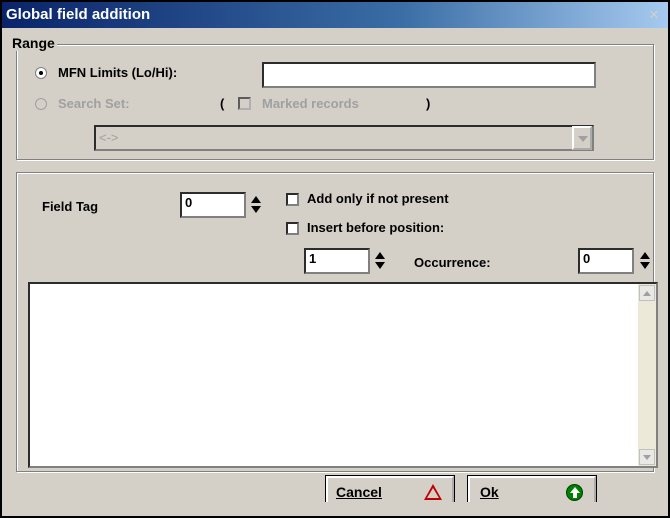  What do you see at coordinates (428, 103) in the screenshot?
I see `close-paren: )` at bounding box center [428, 103].